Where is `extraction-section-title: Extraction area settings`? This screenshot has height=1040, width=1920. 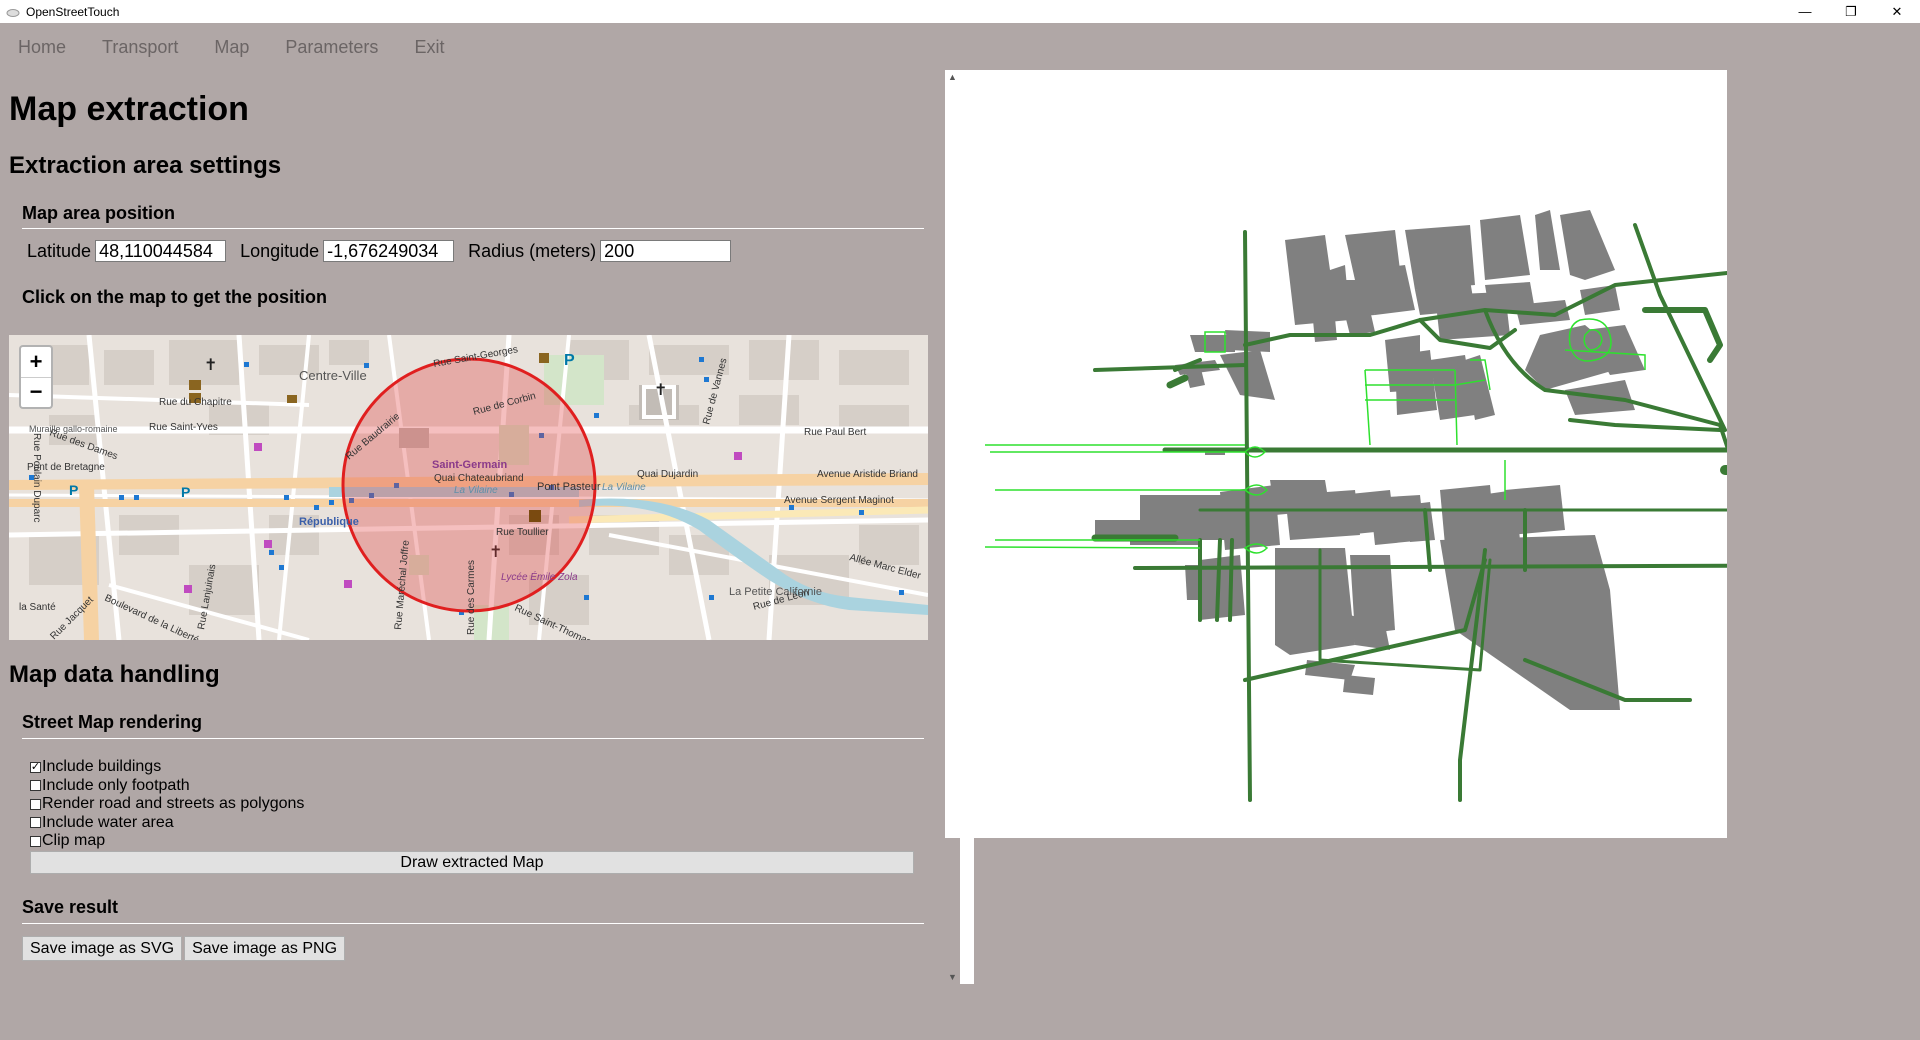 extraction-section-title: Extraction area settings is located at coordinates (145, 165).